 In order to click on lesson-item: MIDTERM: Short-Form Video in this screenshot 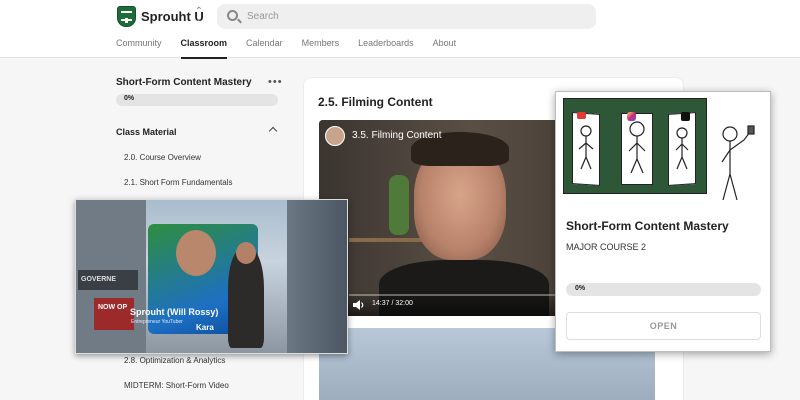, I will do `click(176, 385)`.